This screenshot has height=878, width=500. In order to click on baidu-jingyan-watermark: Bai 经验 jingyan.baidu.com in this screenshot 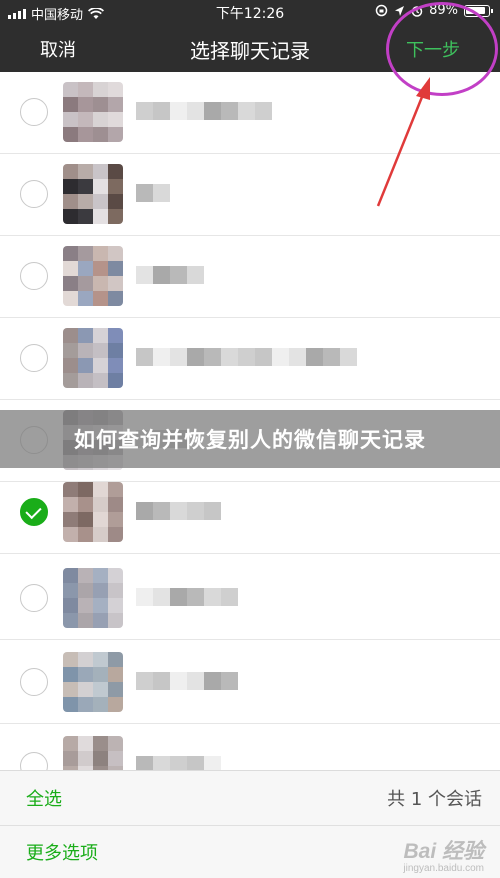, I will do `click(429, 852)`.